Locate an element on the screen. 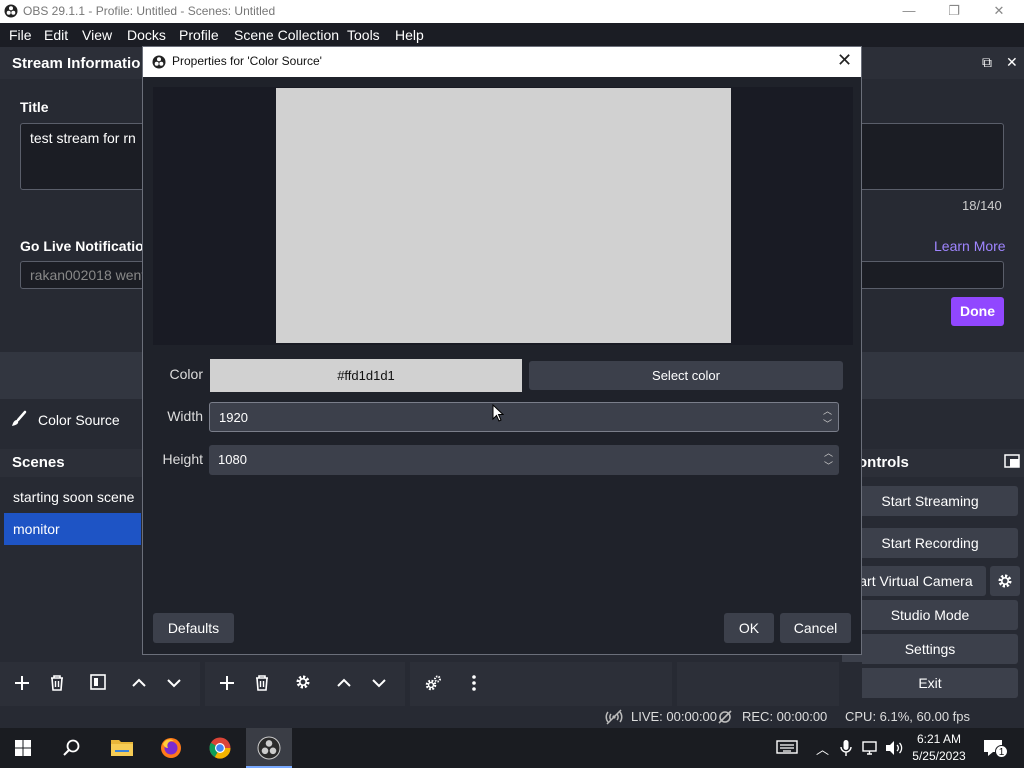  windows-logo-icon is located at coordinates (23, 748).